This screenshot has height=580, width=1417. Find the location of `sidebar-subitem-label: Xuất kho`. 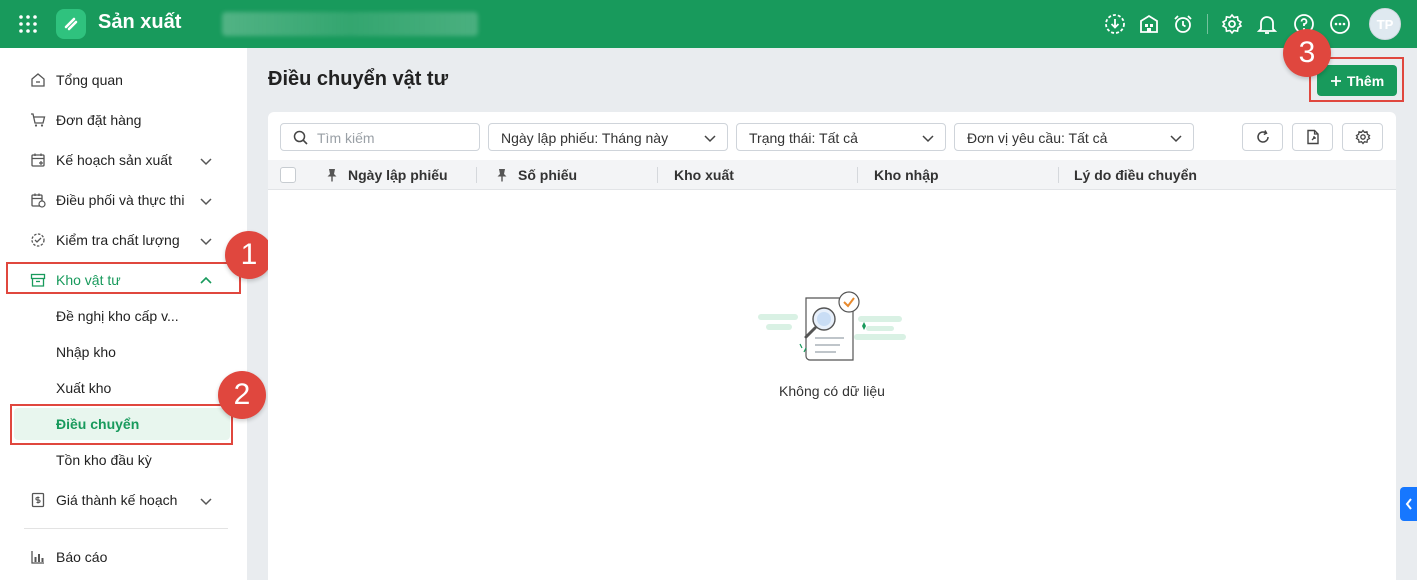

sidebar-subitem-label: Xuất kho is located at coordinates (84, 388).